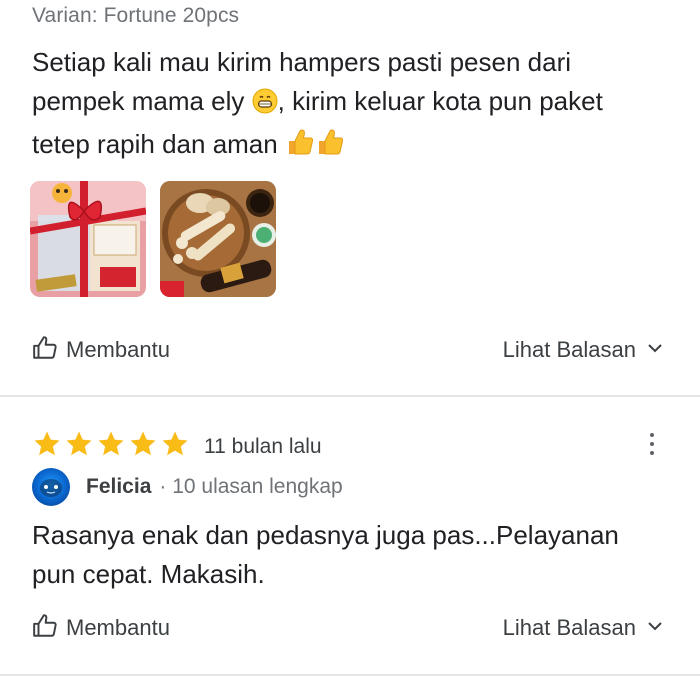 The height and width of the screenshot is (700, 700). What do you see at coordinates (88, 239) in the screenshot?
I see `red-gift-box-hamper-photo` at bounding box center [88, 239].